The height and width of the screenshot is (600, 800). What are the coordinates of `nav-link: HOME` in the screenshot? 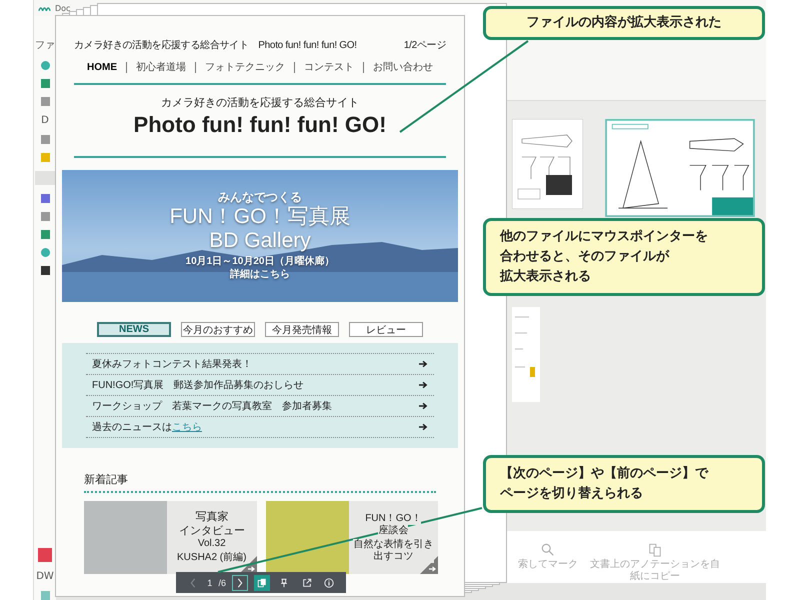 It's located at (102, 67).